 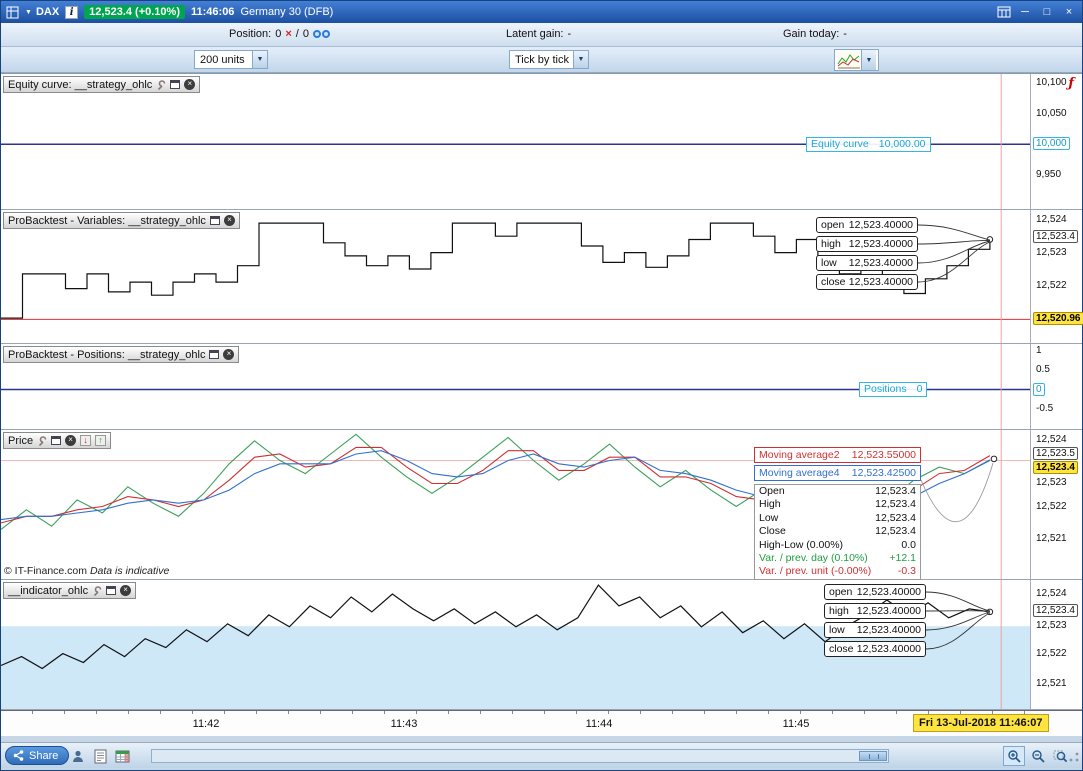 What do you see at coordinates (813, 558) in the screenshot?
I see `info-label: Var. / prev. day (0.10%)` at bounding box center [813, 558].